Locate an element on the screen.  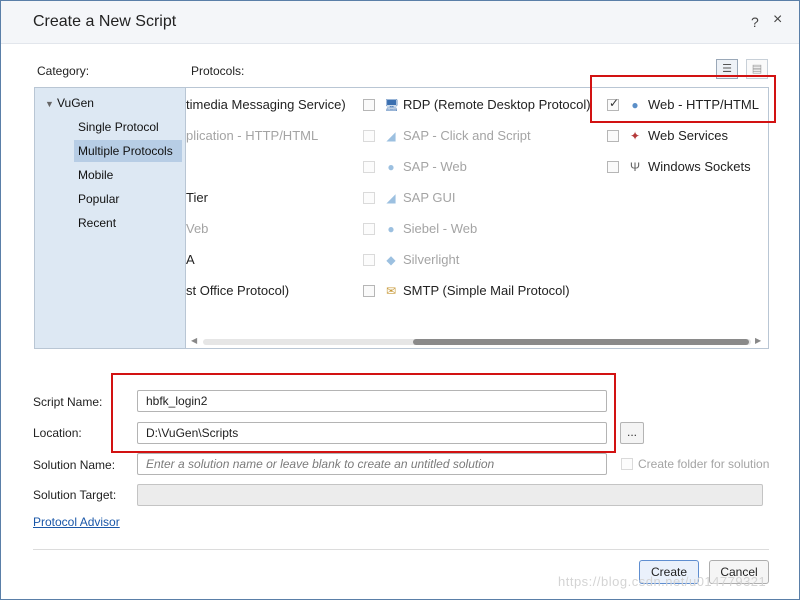
scroll-thumb is located at coordinates (581, 342).